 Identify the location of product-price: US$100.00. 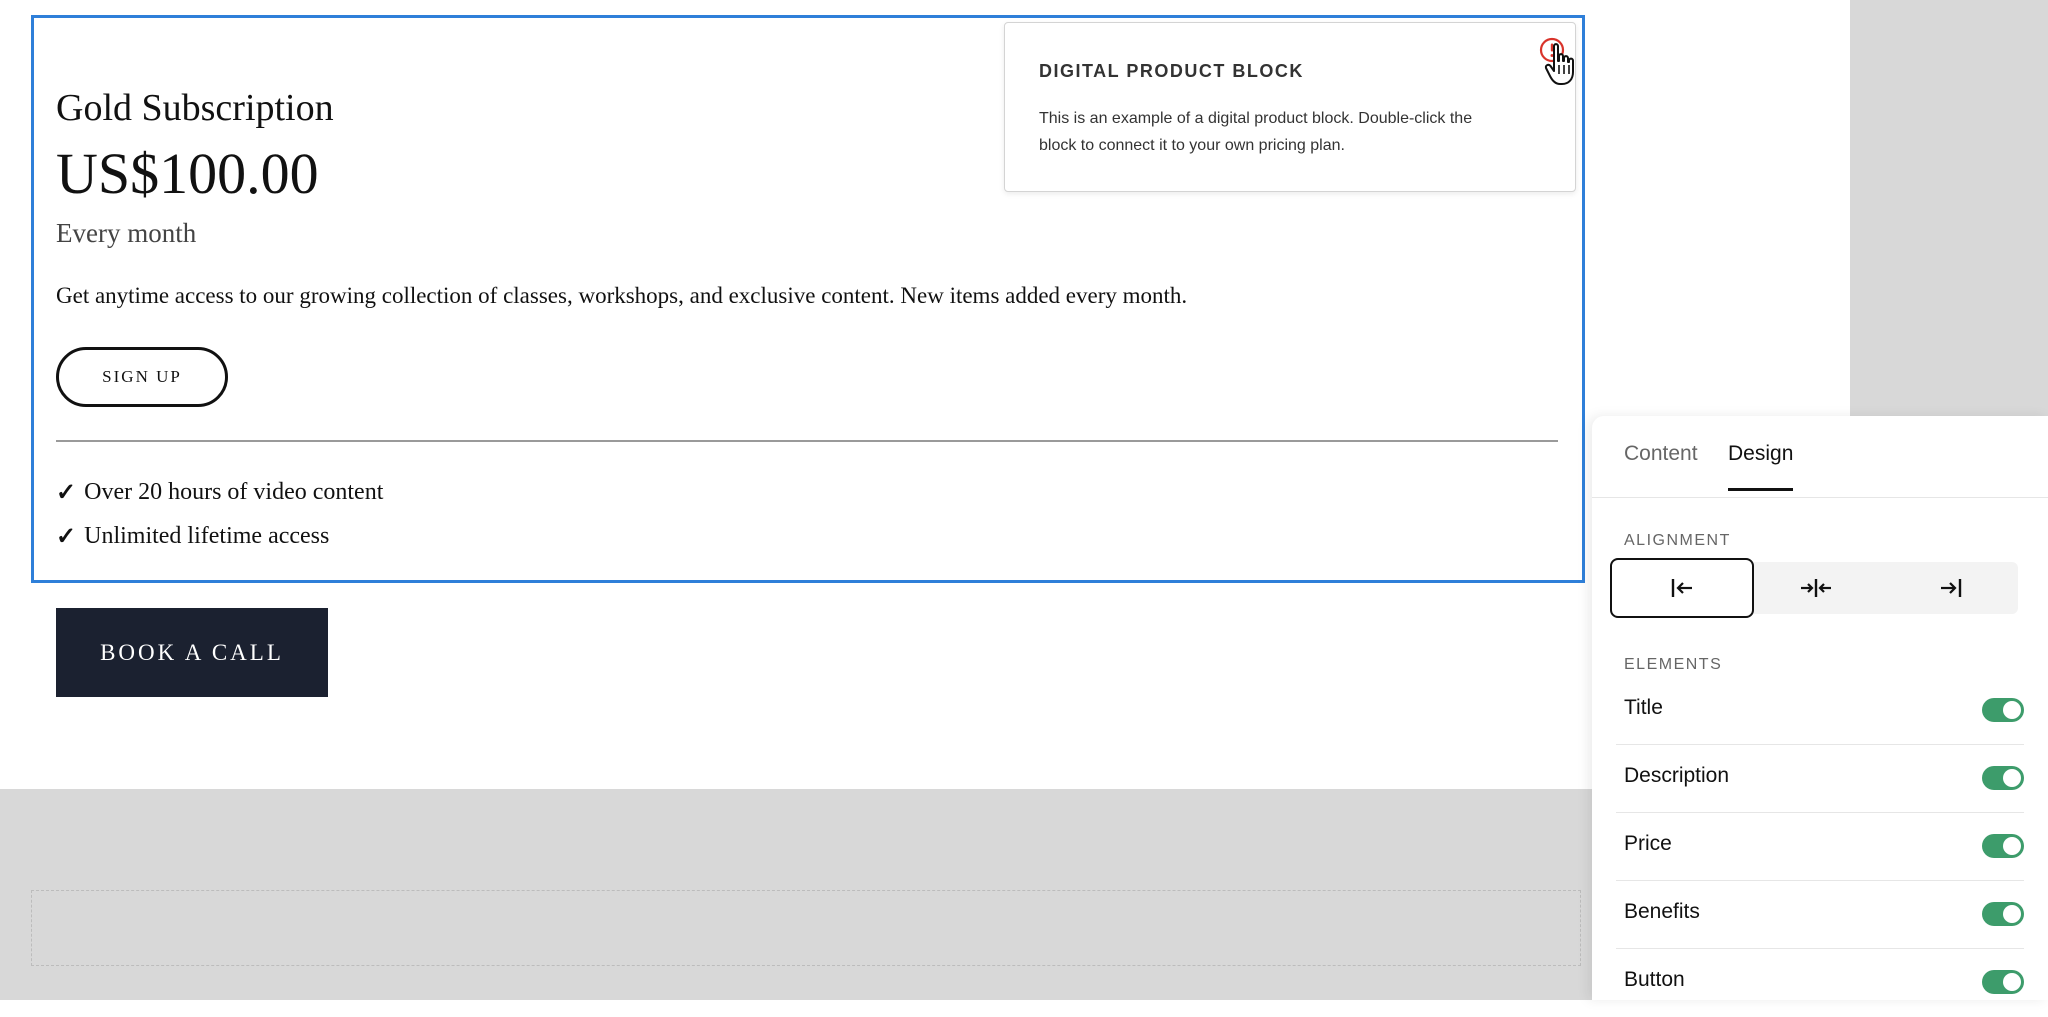
(187, 173).